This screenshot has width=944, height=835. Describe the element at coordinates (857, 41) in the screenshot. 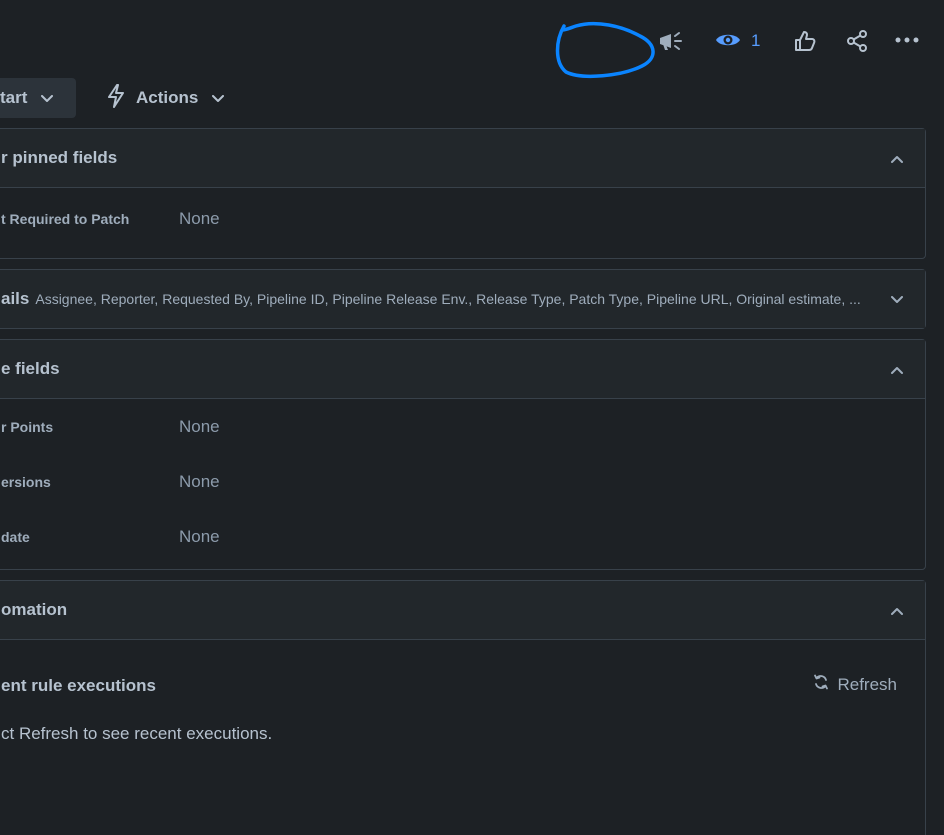

I see `share-icon` at that location.